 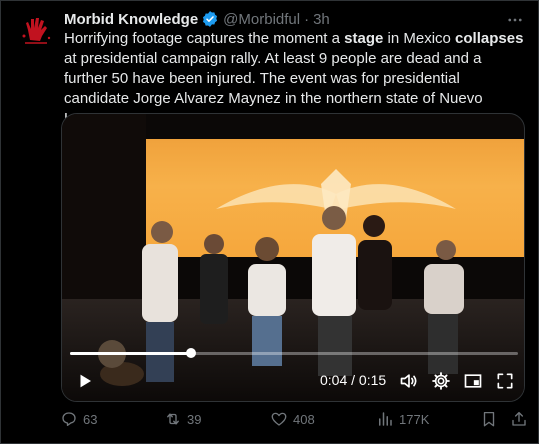 I want to click on post-text-bold: stage, so click(x=364, y=38).